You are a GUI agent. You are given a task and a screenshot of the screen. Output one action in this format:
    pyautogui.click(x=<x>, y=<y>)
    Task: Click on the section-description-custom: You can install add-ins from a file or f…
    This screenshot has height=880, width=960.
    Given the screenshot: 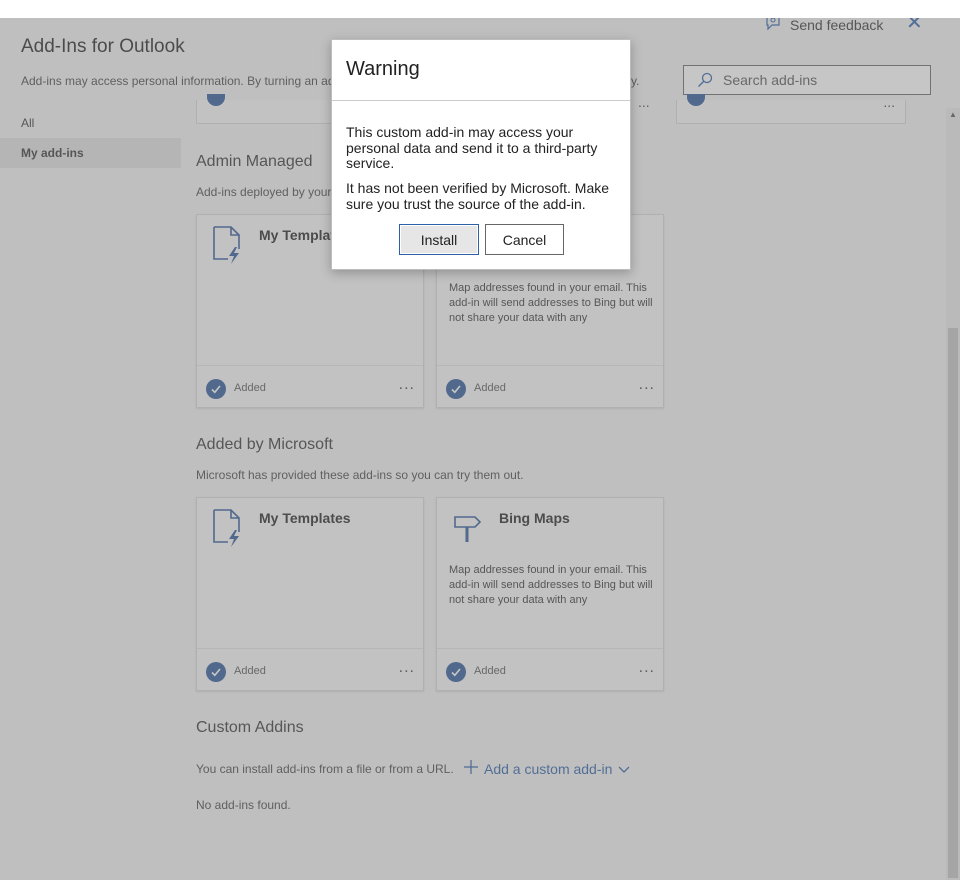 What is the action you would take?
    pyautogui.click(x=325, y=769)
    